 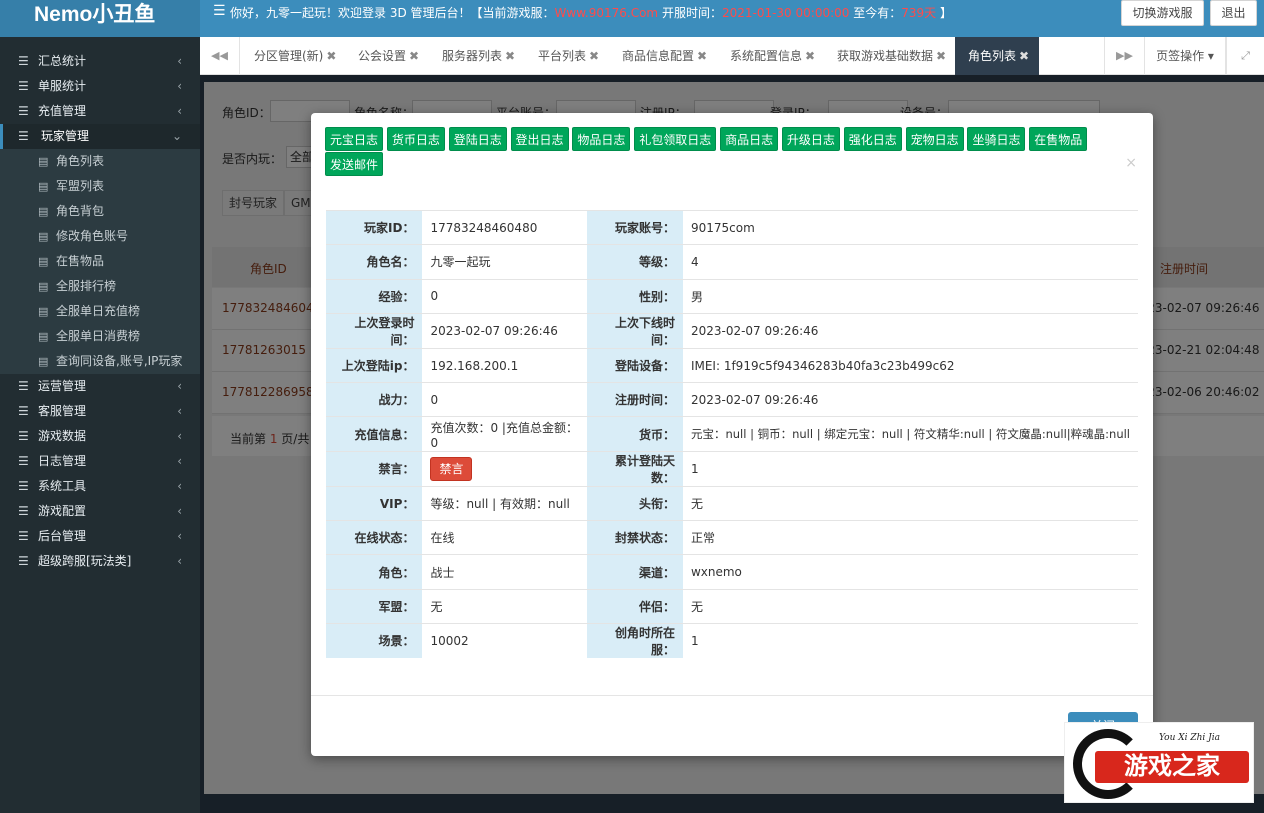 I want to click on sidebar-item-operations: ☰ 运营管理 ‹, so click(x=100, y=386).